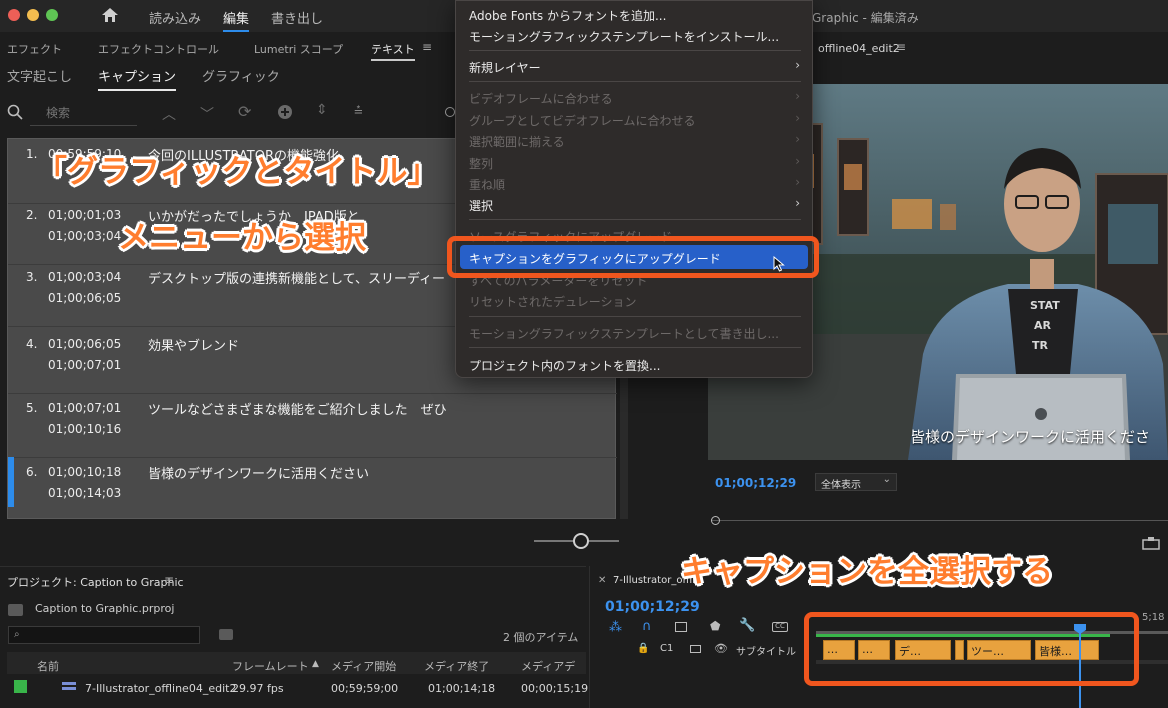 This screenshot has width=1168, height=708. I want to click on sort-ascending-icon: ▲, so click(315, 664).